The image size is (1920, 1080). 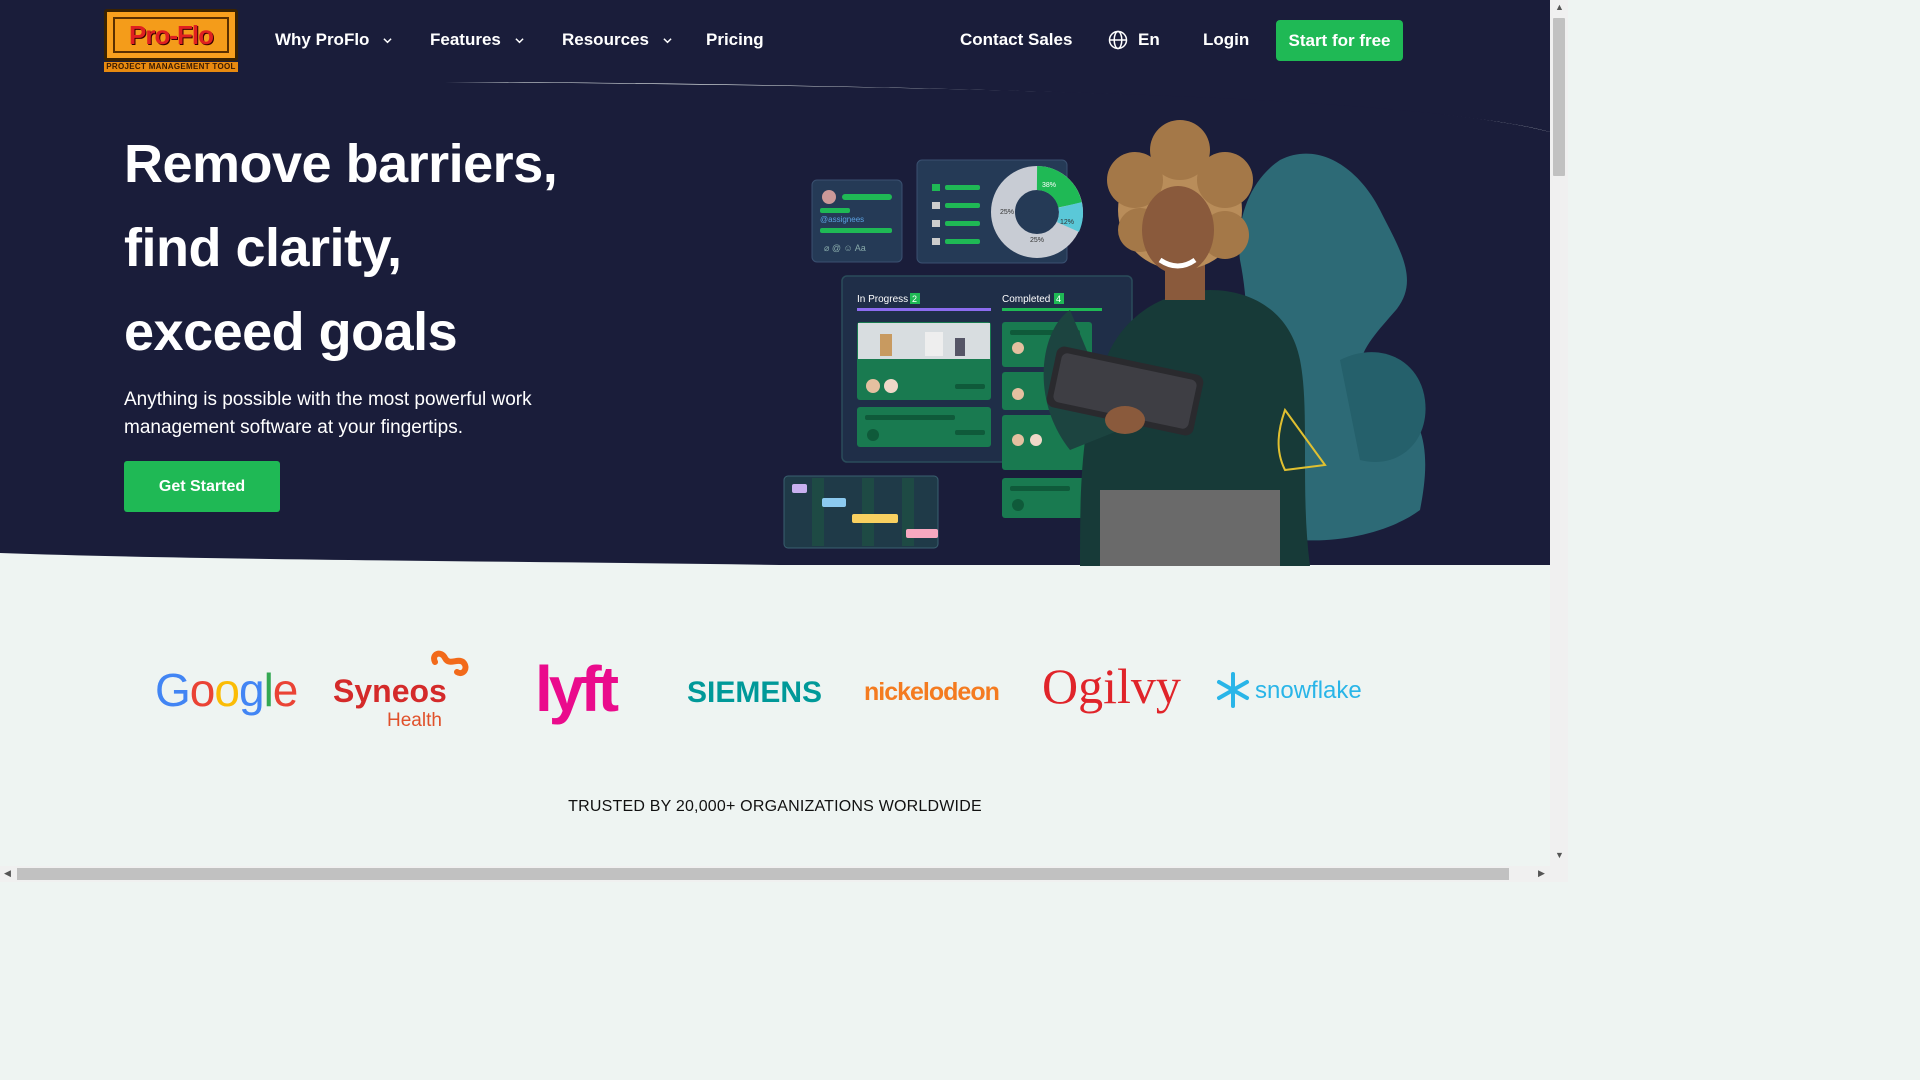 I want to click on nav-why-proflo: Why ProFlo, so click(x=334, y=40).